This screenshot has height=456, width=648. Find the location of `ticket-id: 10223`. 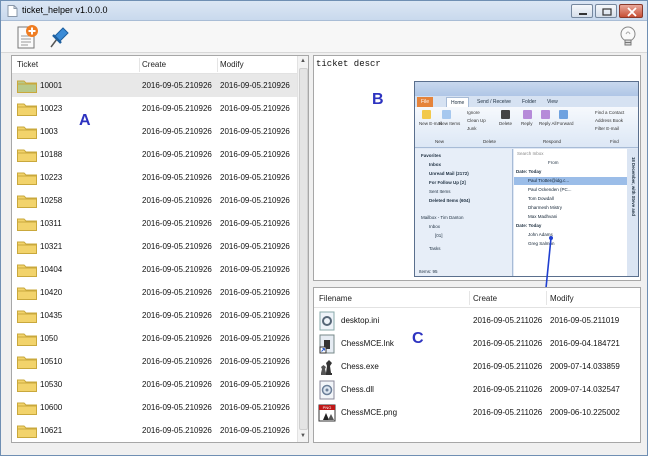

ticket-id: 10223 is located at coordinates (51, 177).